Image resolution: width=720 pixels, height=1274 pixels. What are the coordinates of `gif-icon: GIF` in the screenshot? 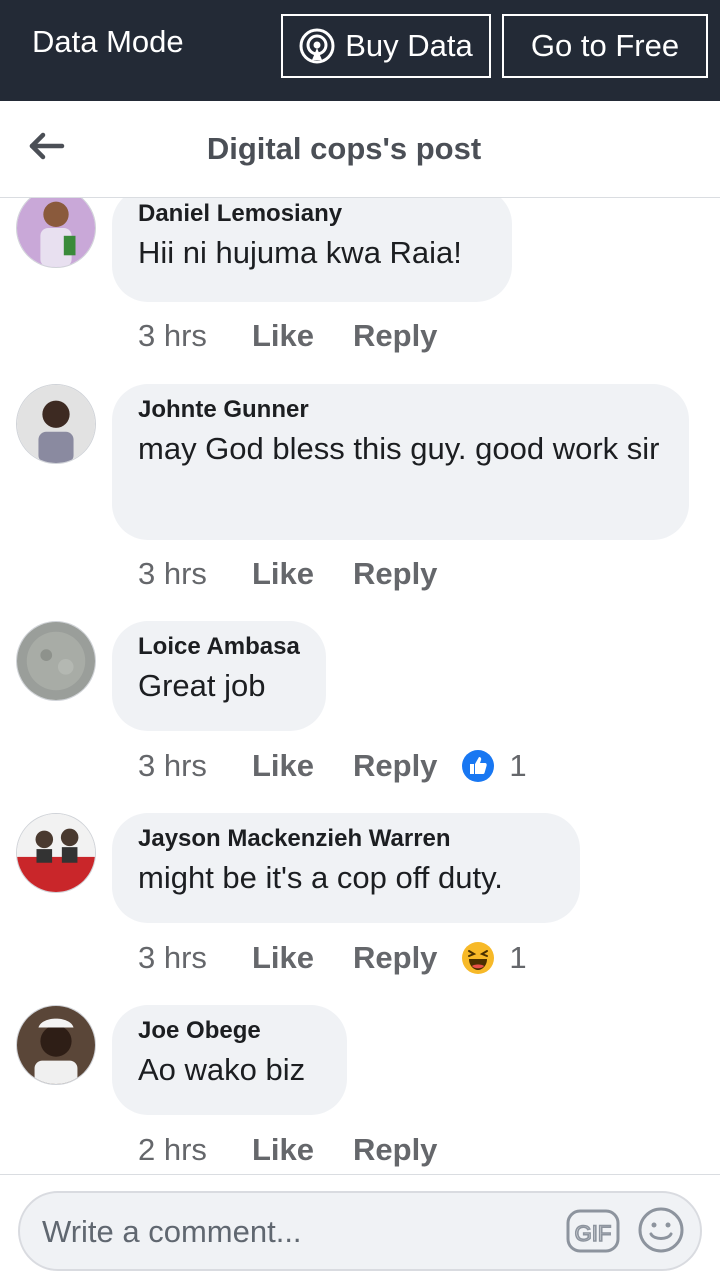 It's located at (593, 1231).